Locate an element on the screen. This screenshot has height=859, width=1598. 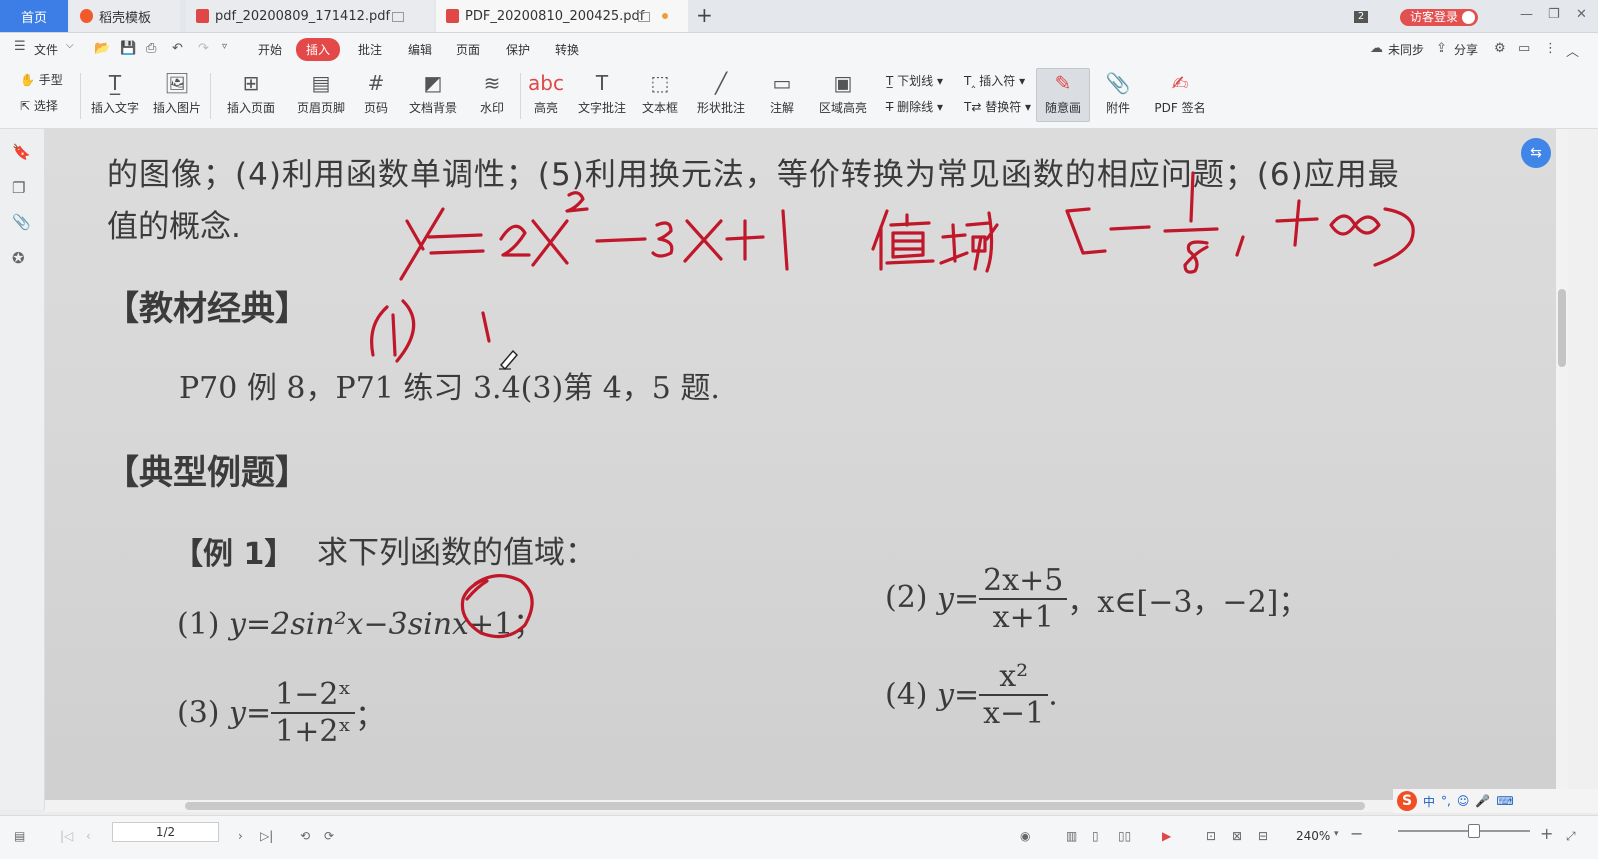
hamburger-icon: ☰ is located at coordinates (20, 46).